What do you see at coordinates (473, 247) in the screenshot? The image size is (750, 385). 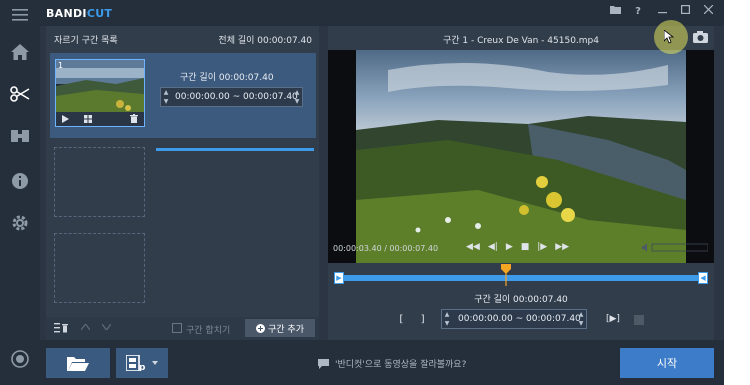 I see `prev-segment-icon: ◀◀` at bounding box center [473, 247].